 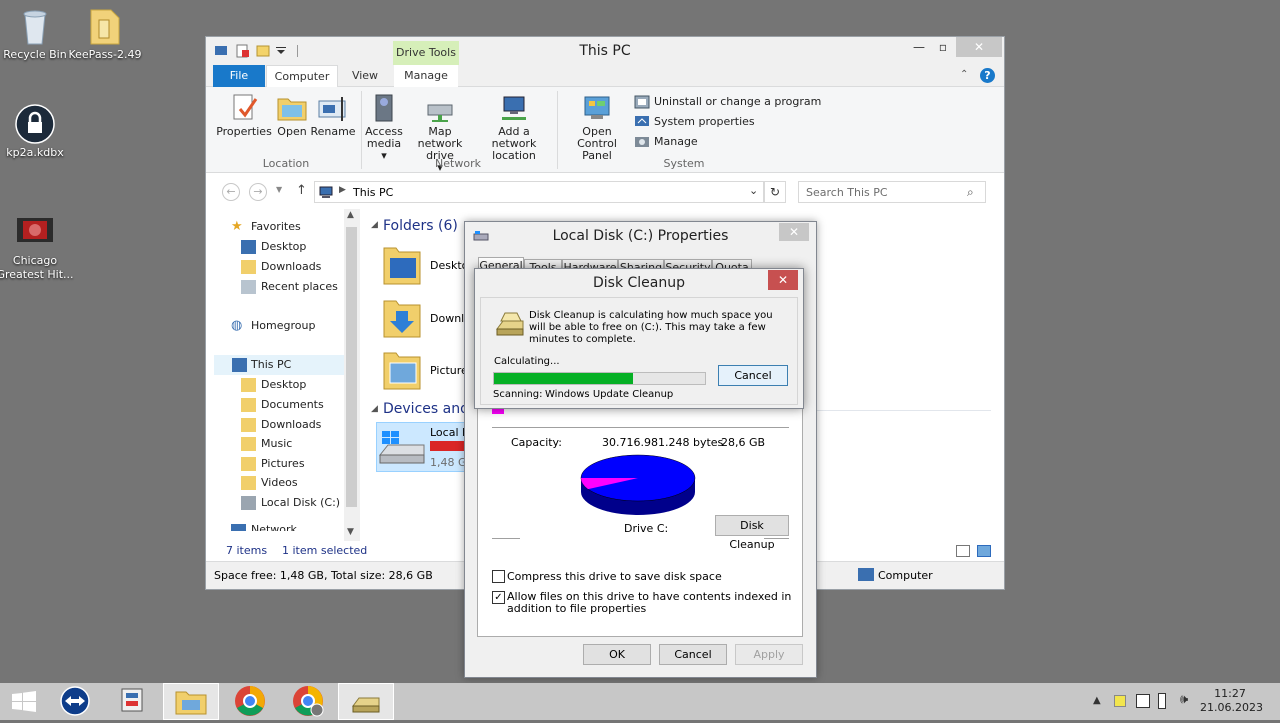 What do you see at coordinates (290, 503) in the screenshot?
I see `nav-item-local-disk: Local Disk (C:)` at bounding box center [290, 503].